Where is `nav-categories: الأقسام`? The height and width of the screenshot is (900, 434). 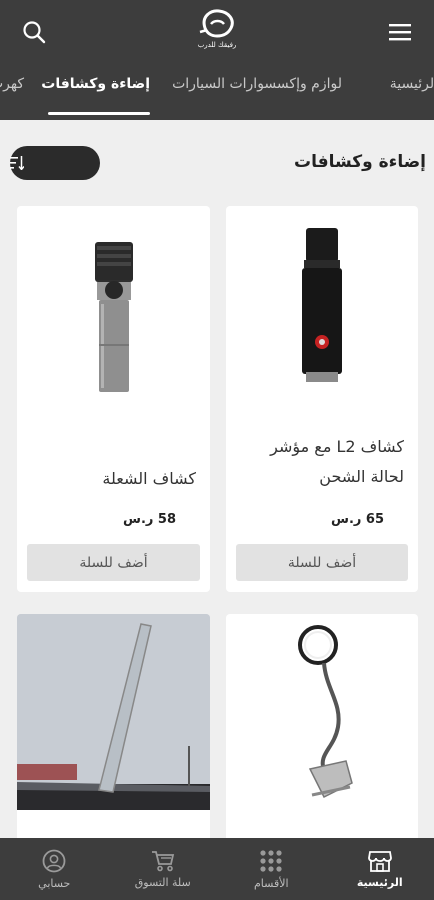 nav-categories: الأقسام is located at coordinates (271, 869).